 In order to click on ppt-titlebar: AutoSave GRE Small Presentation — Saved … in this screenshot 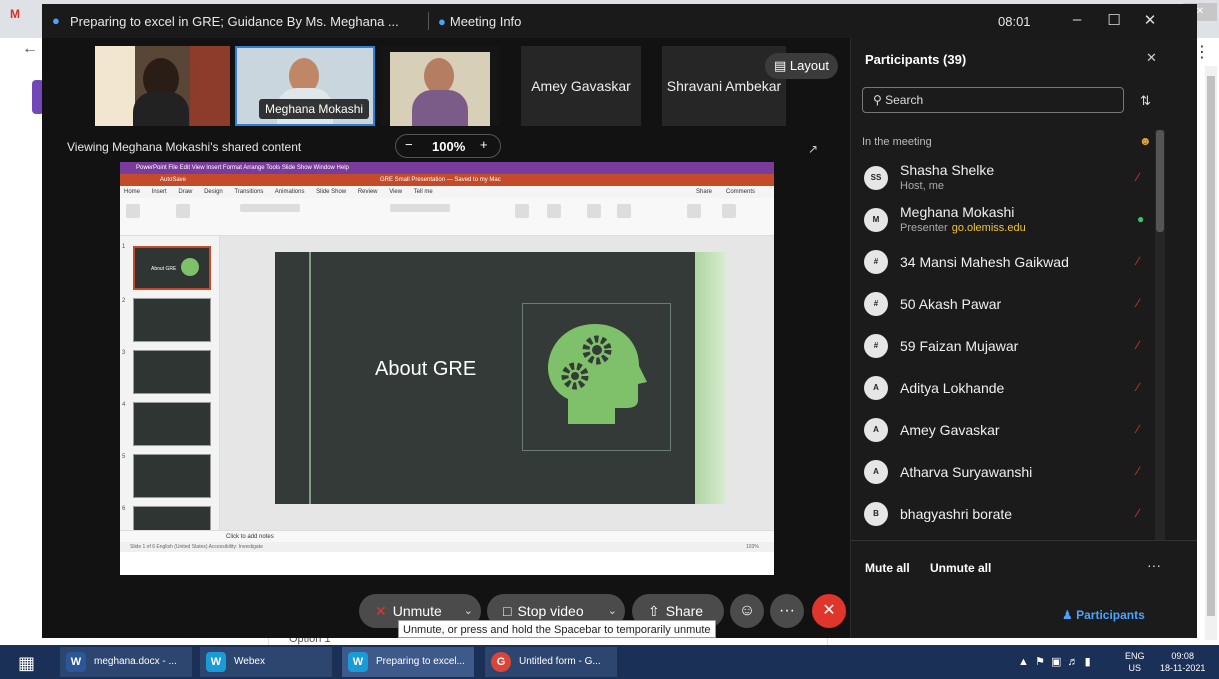, I will do `click(447, 180)`.